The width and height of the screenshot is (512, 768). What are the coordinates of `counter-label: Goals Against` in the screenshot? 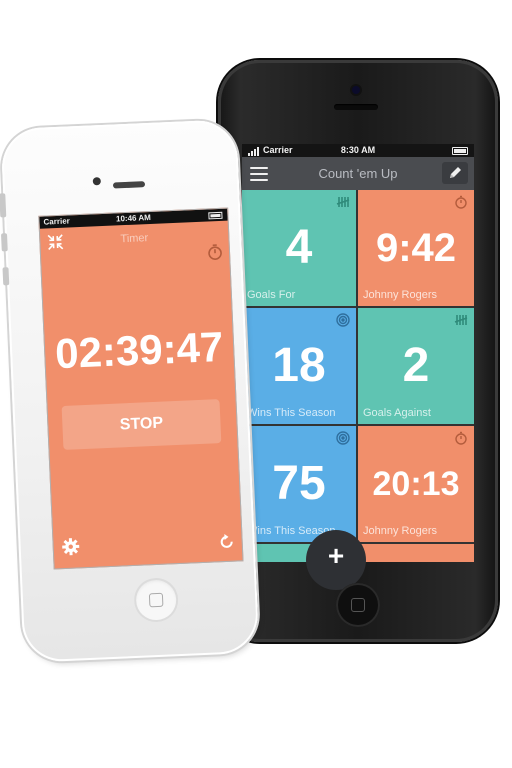 It's located at (397, 413).